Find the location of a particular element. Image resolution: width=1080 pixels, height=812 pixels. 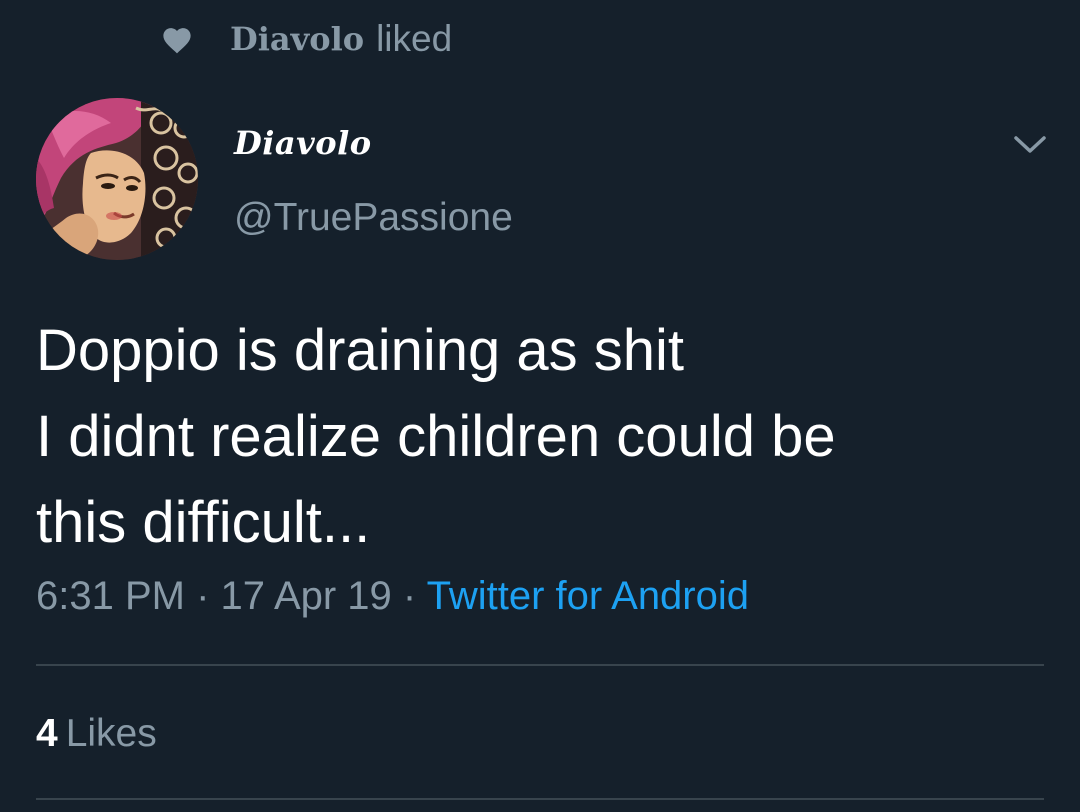

tweet-date: 17 Apr 19 is located at coordinates (306, 596).